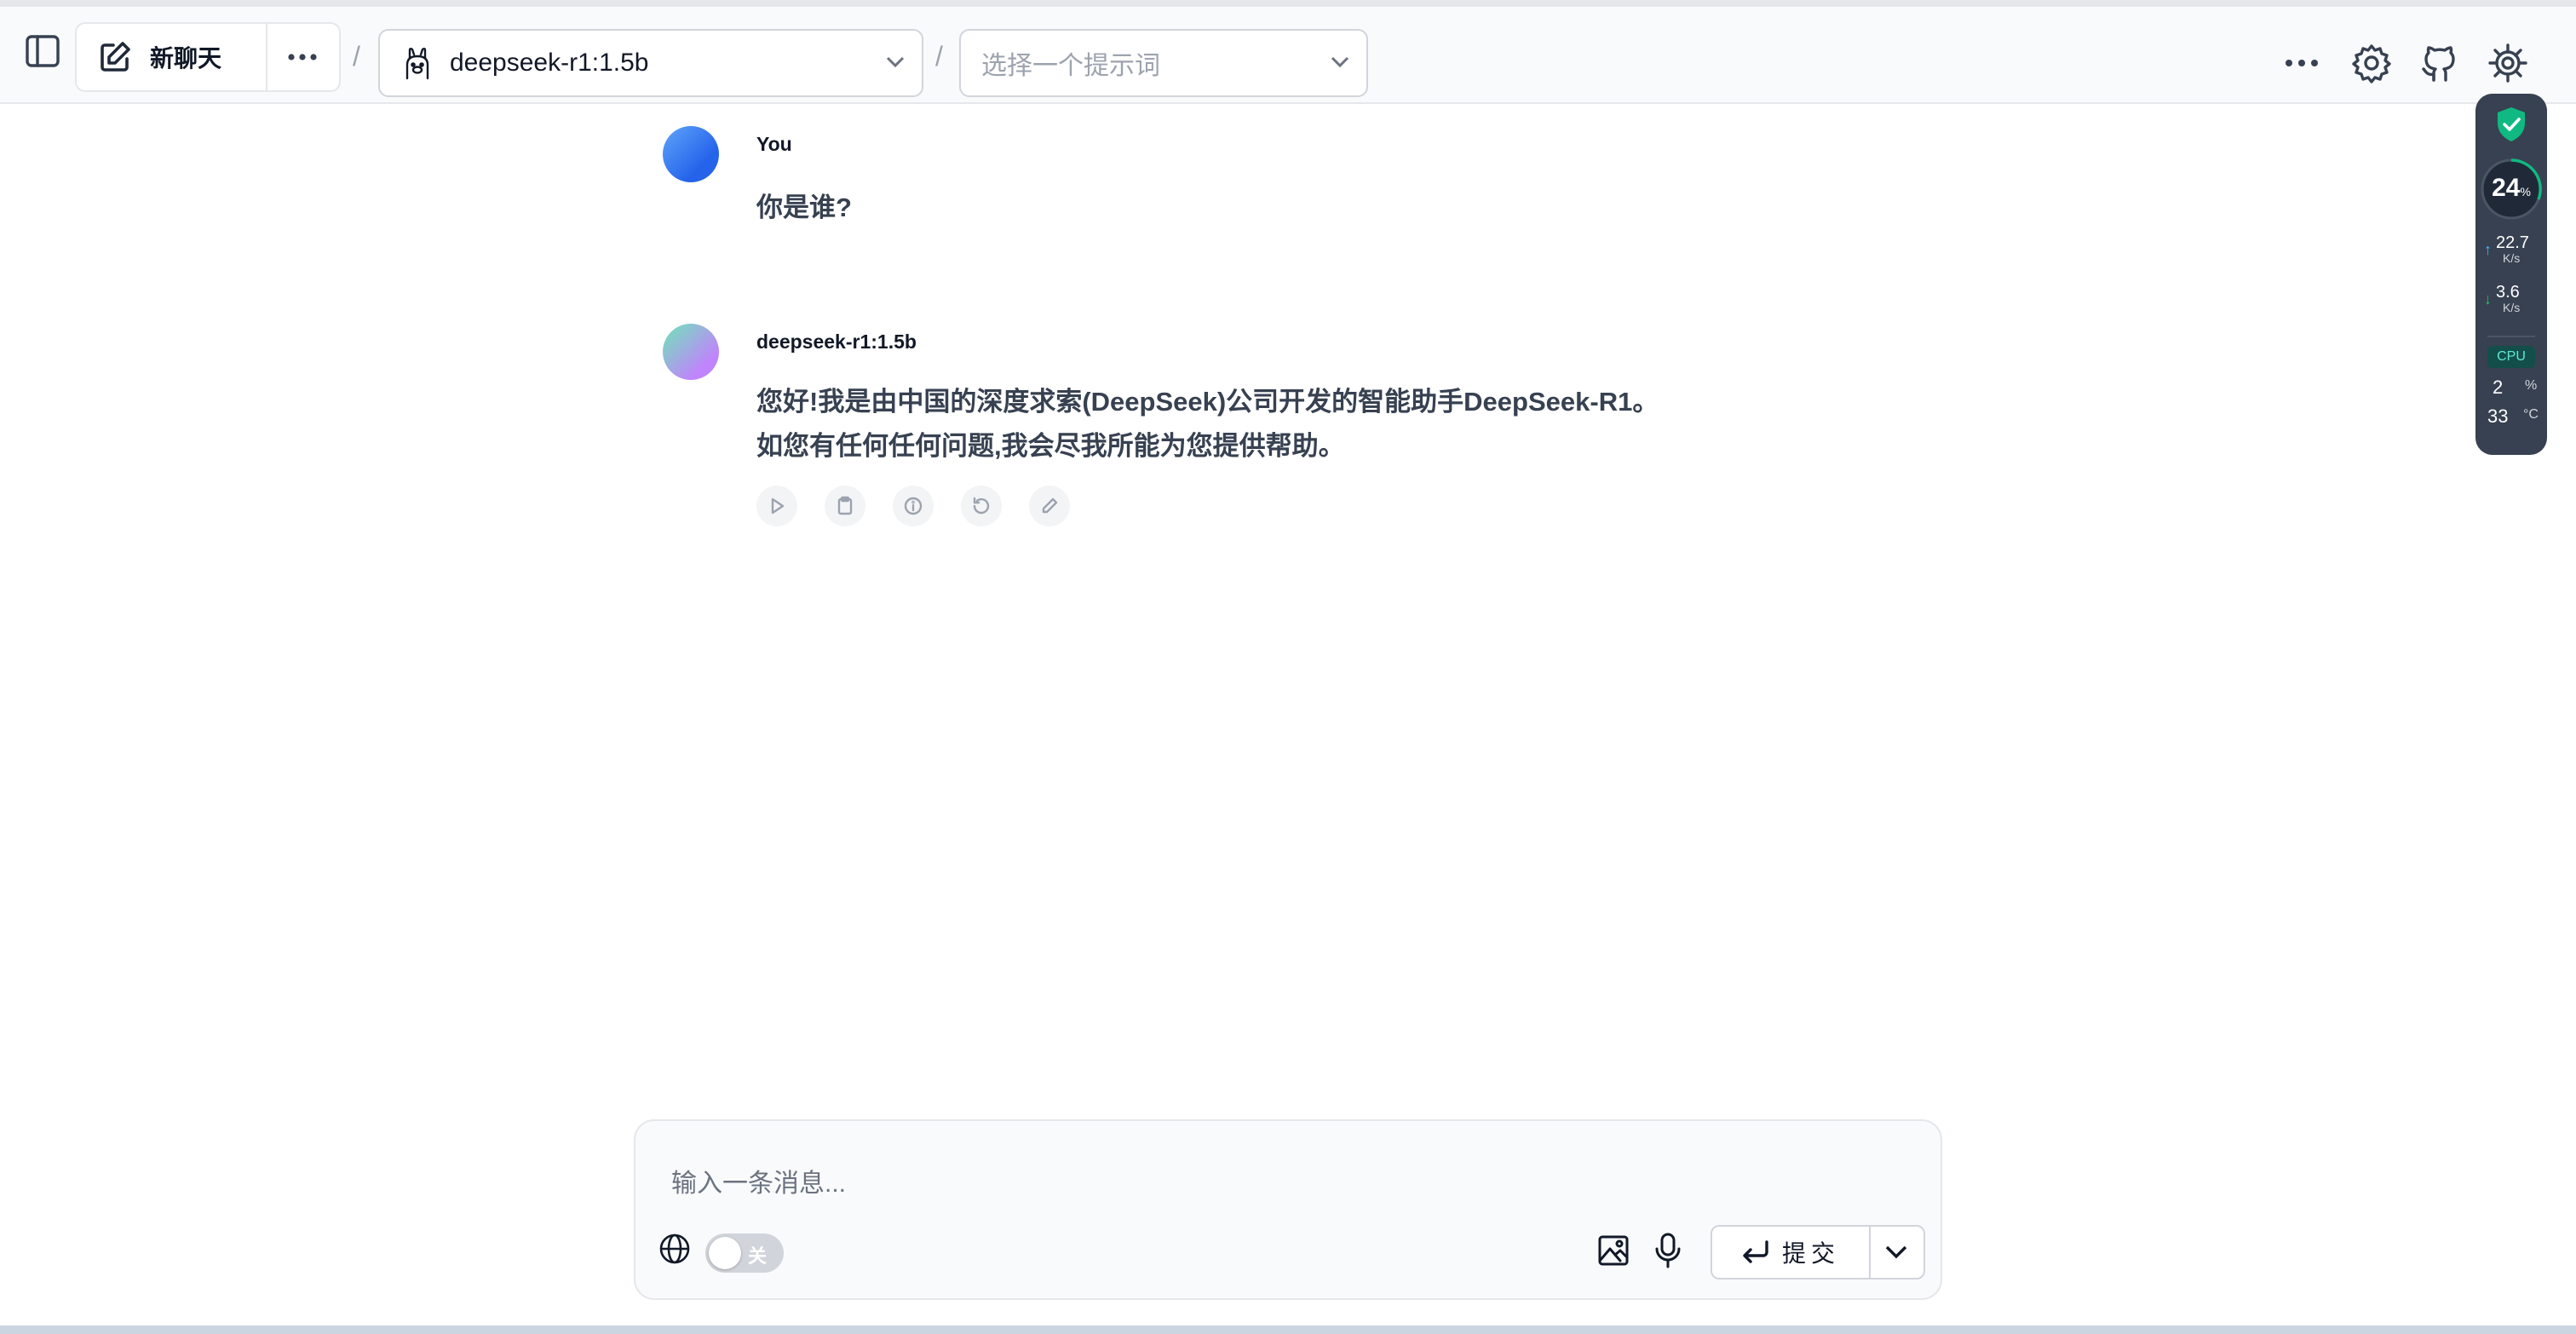  What do you see at coordinates (758, 1256) in the screenshot?
I see `toggle-label: 关` at bounding box center [758, 1256].